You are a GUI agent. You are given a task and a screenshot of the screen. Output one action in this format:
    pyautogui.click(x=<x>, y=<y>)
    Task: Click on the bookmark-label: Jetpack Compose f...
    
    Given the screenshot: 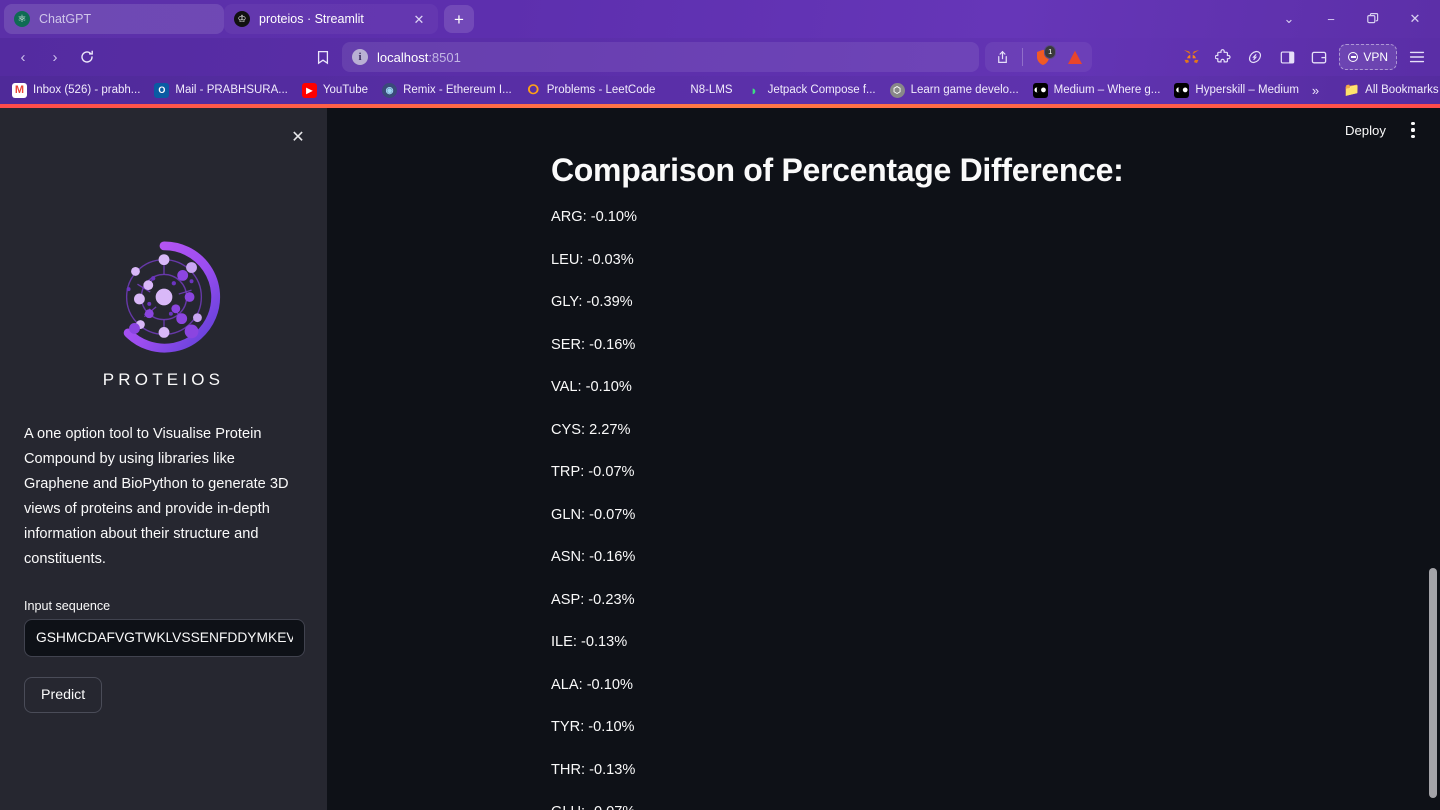 What is the action you would take?
    pyautogui.click(x=821, y=90)
    